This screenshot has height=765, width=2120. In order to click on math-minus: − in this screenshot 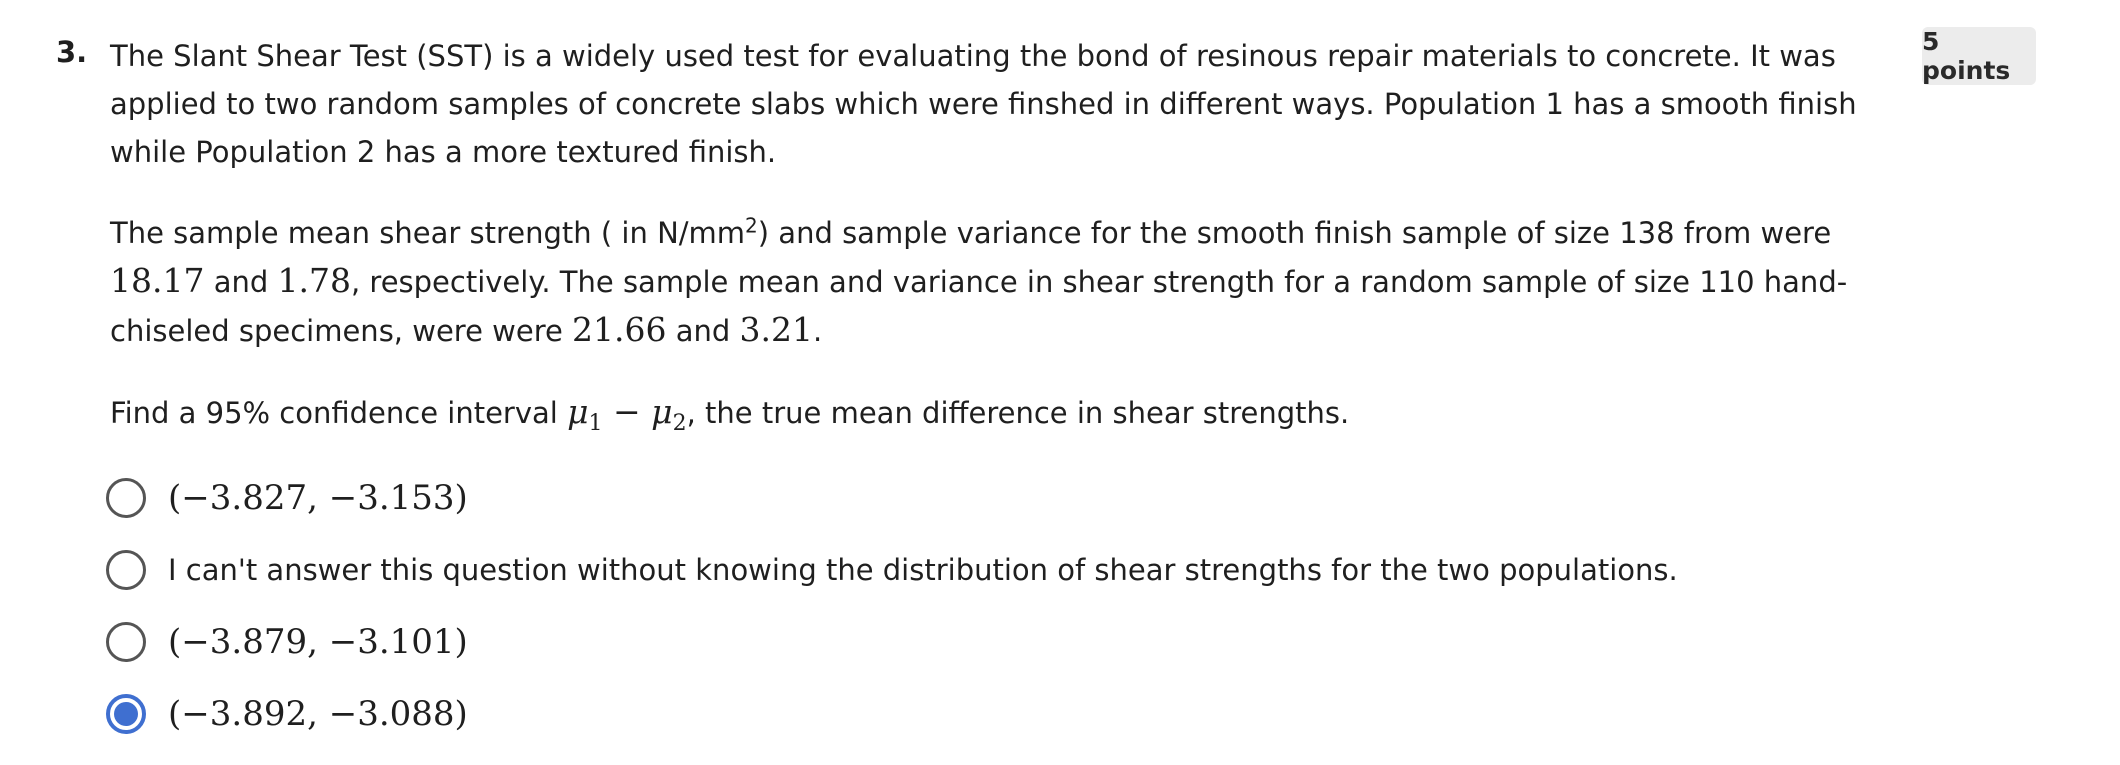, I will do `click(627, 411)`.